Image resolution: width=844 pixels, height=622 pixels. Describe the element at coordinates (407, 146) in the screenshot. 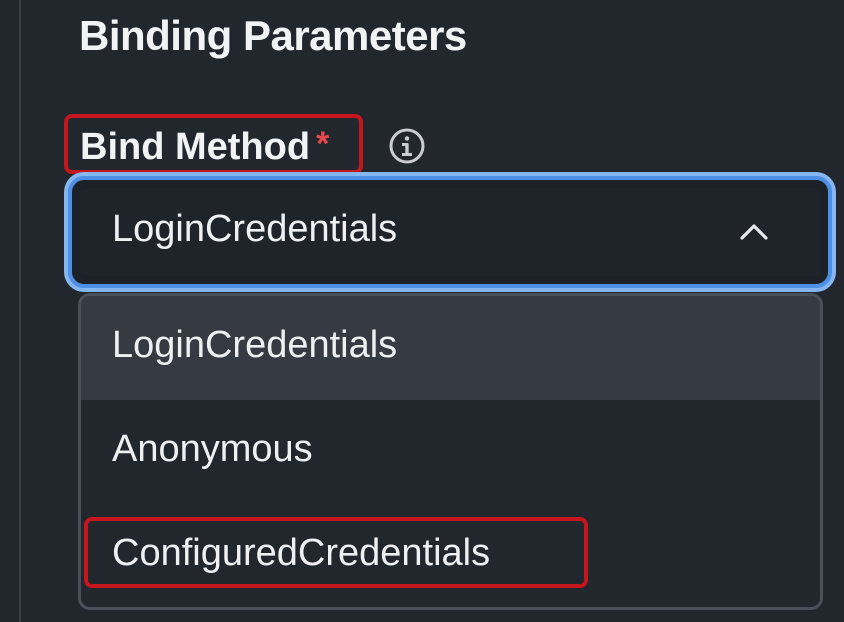

I see `info-circle-icon` at that location.